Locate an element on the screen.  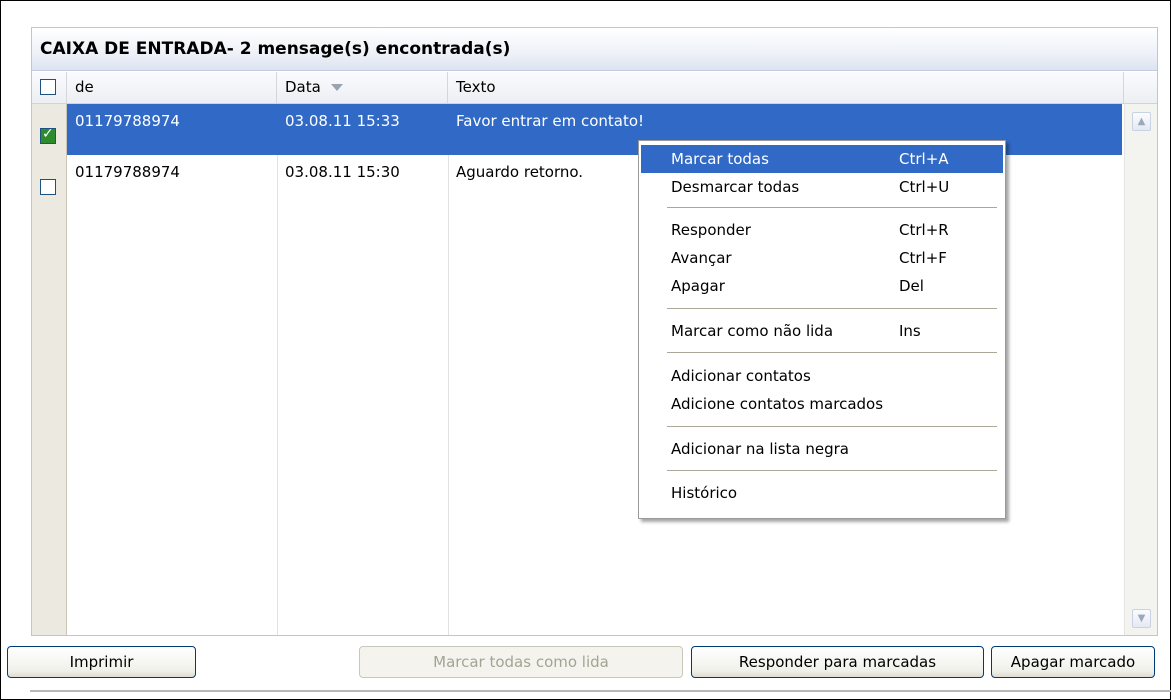
header-select-all is located at coordinates (49, 87).